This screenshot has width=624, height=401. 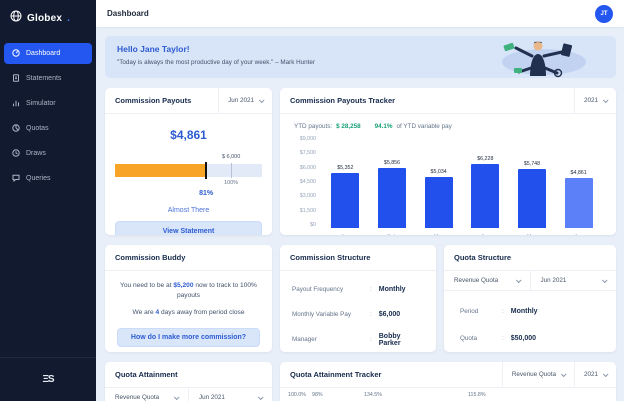 I want to click on sidebar-item-label: Queries, so click(x=38, y=178).